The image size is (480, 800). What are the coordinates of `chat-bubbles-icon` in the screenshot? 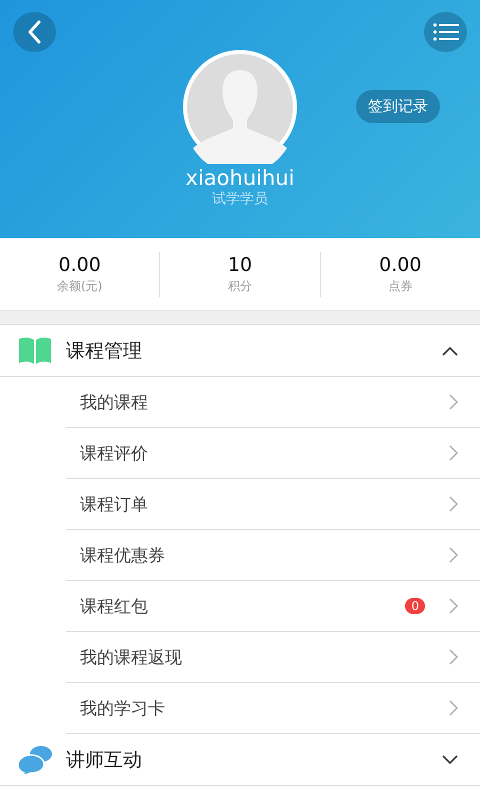 It's located at (35, 759).